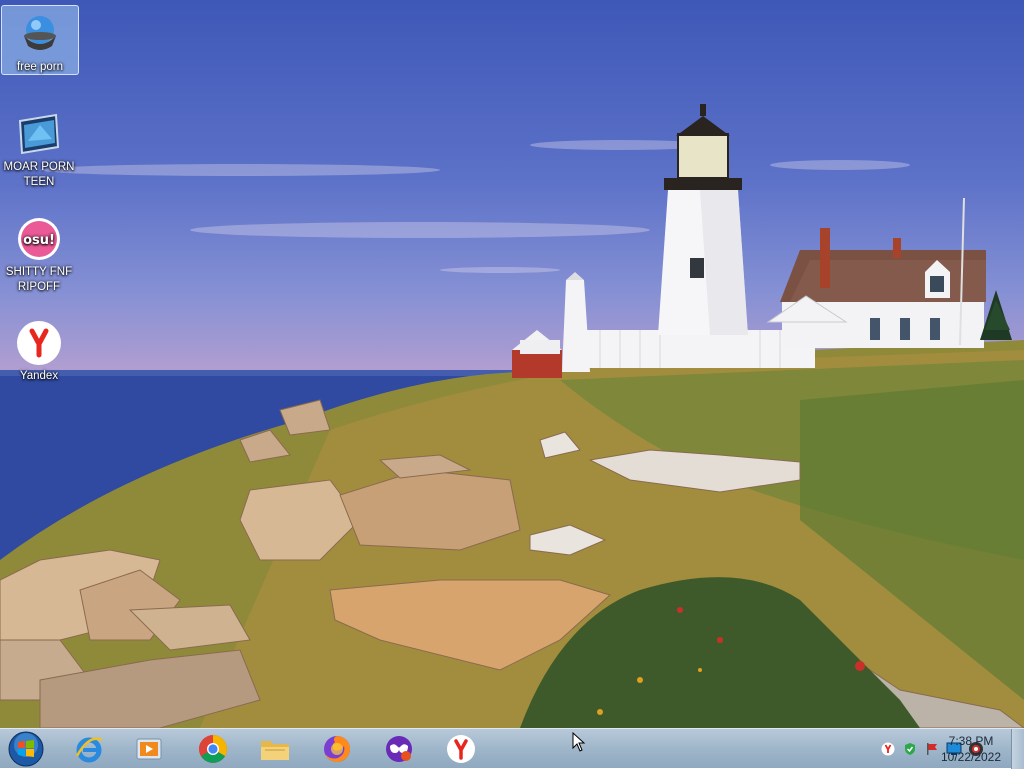 The height and width of the screenshot is (769, 1024). I want to click on clock-time: 7:38 PM, so click(971, 741).